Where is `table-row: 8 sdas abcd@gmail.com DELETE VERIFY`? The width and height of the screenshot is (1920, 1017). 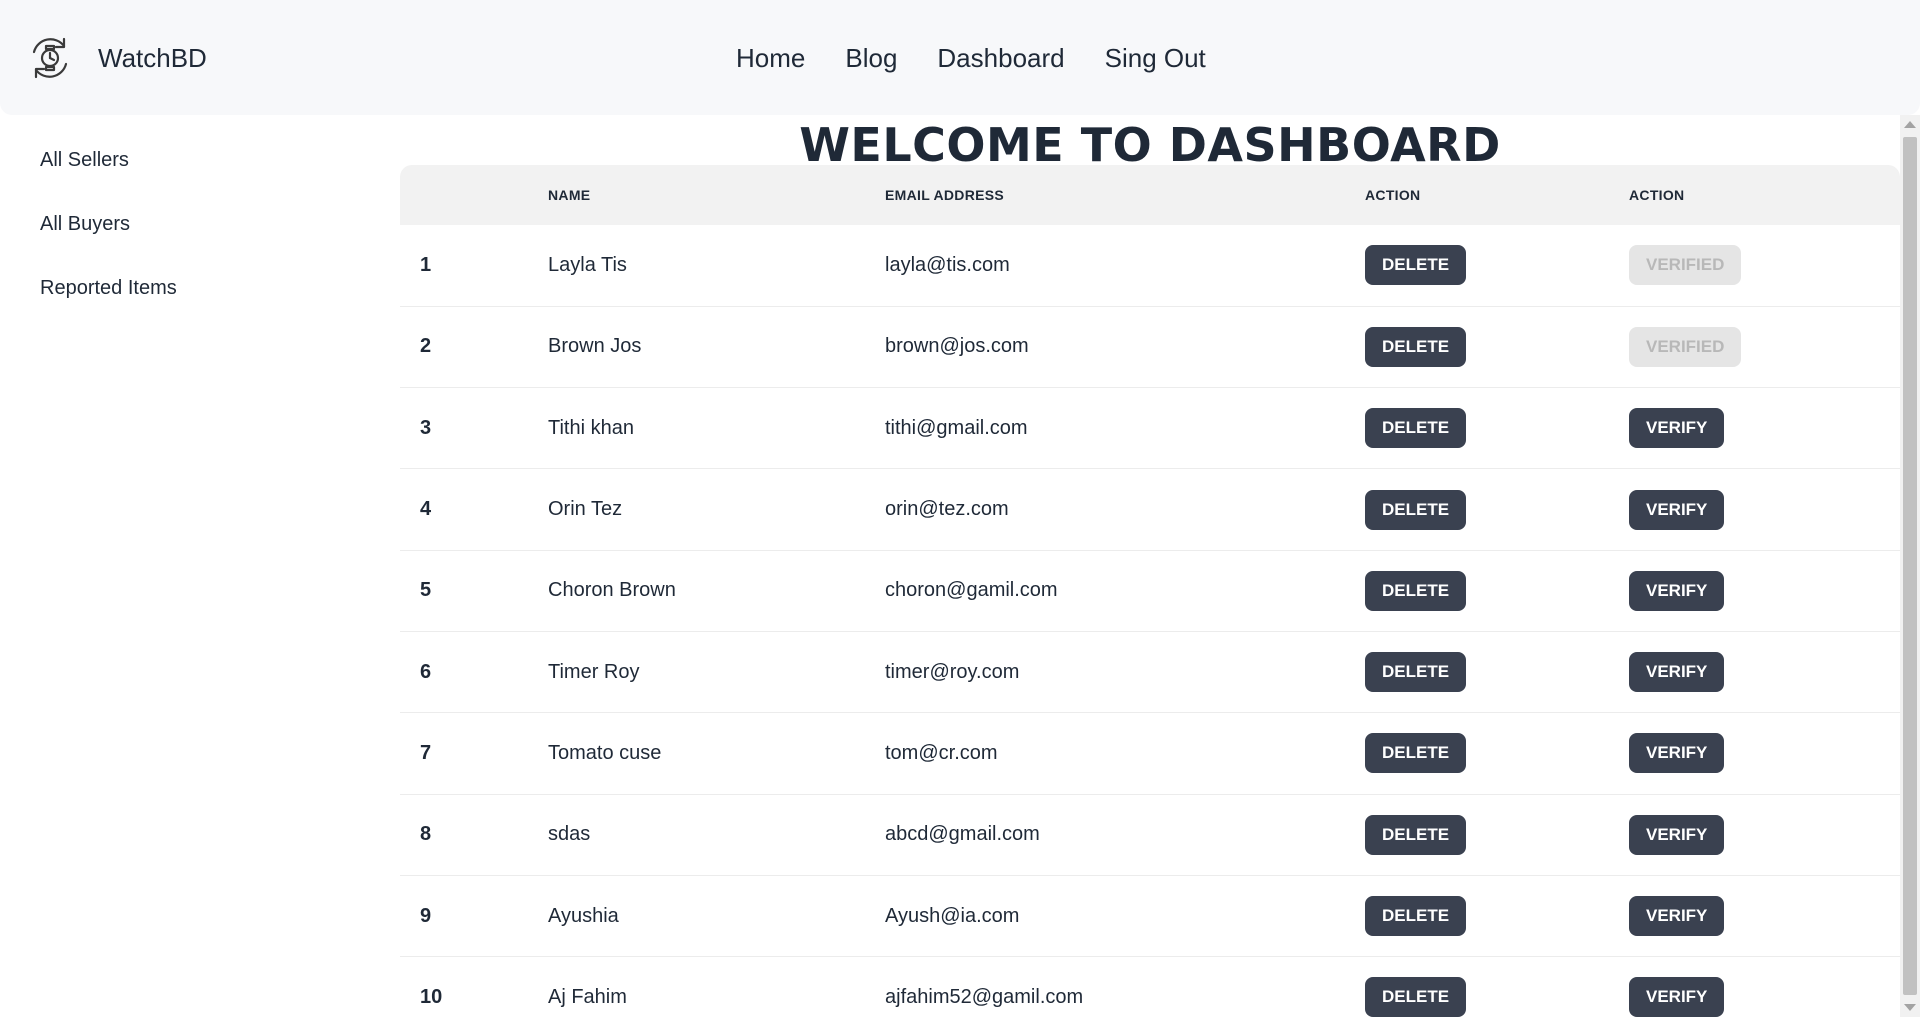
table-row: 8 sdas abcd@gmail.com DELETE VERIFY is located at coordinates (1150, 835).